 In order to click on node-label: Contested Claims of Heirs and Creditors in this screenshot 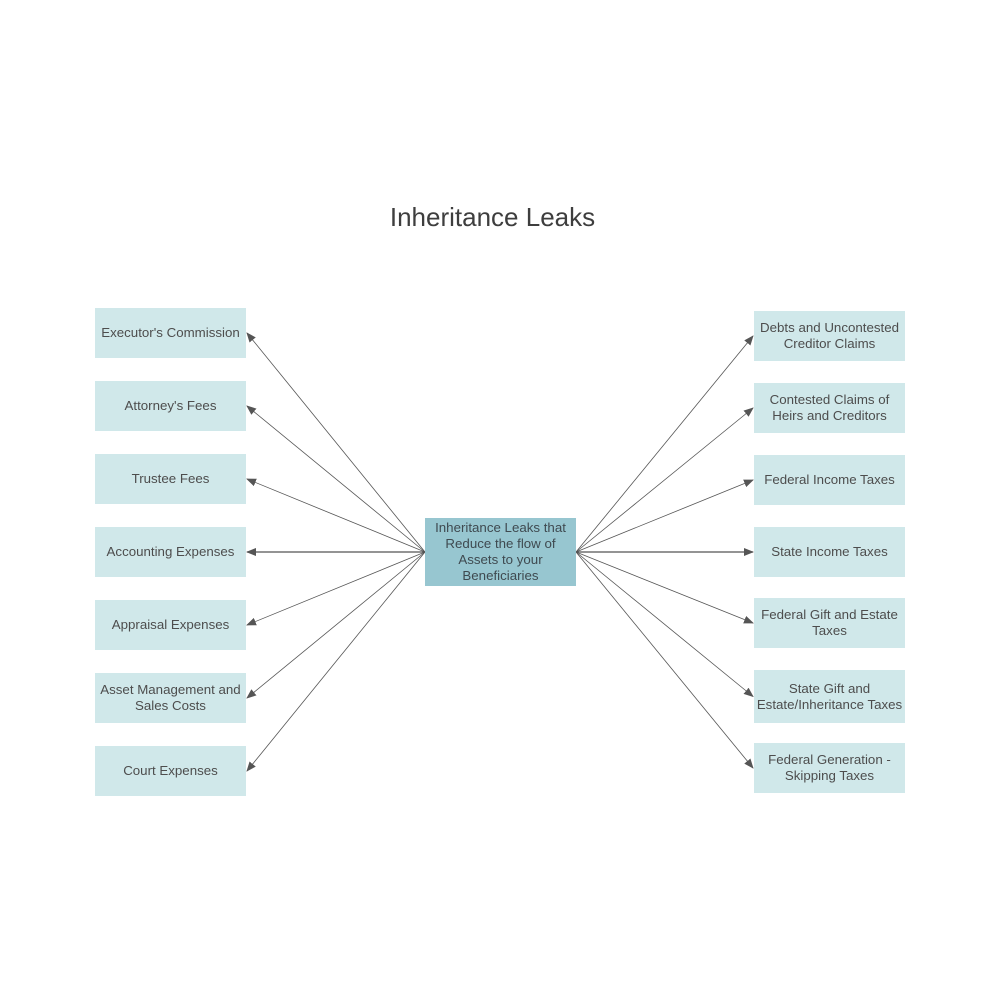, I will do `click(829, 407)`.